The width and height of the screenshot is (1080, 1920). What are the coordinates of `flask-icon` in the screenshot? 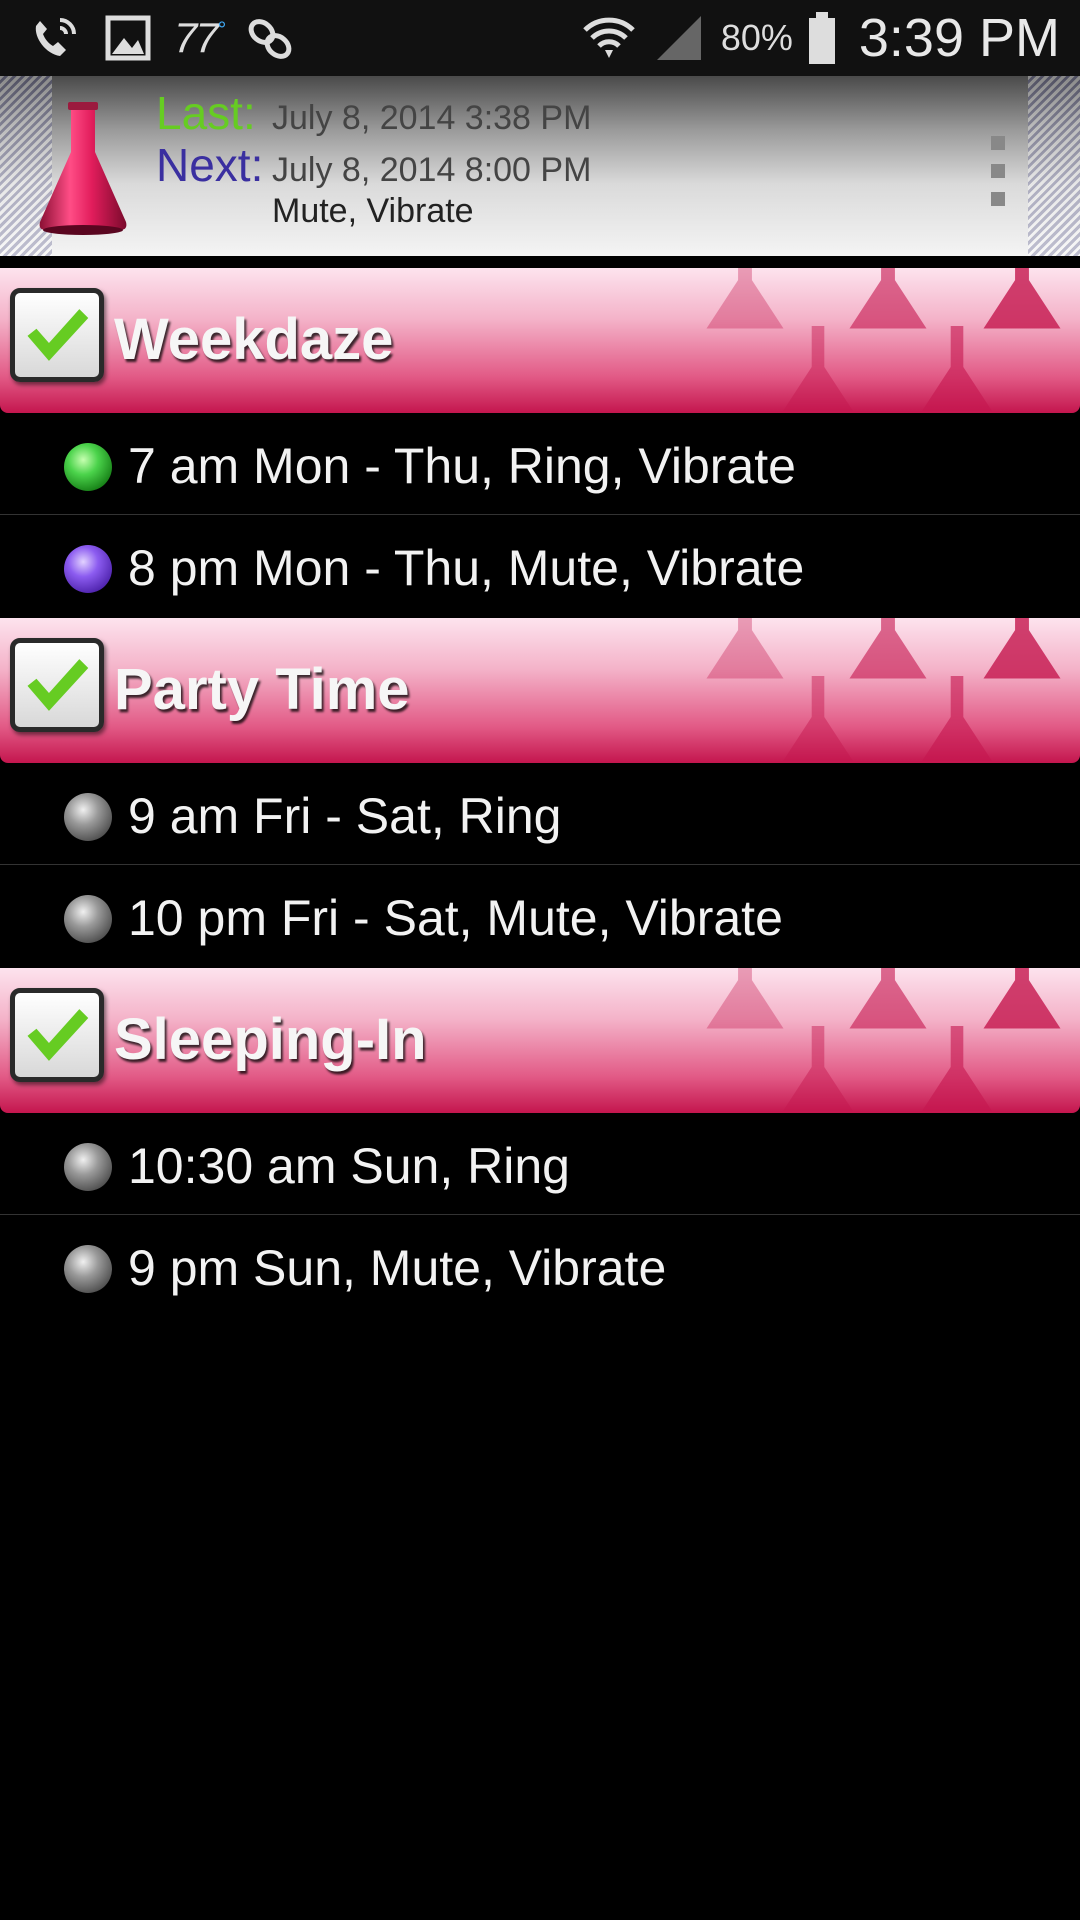 It's located at (83, 168).